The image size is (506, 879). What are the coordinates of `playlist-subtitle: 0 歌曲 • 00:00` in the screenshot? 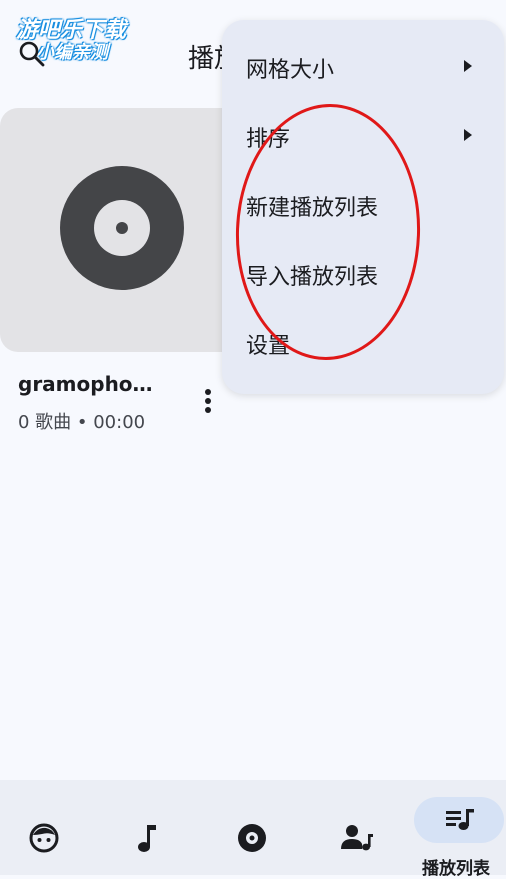 It's located at (82, 422).